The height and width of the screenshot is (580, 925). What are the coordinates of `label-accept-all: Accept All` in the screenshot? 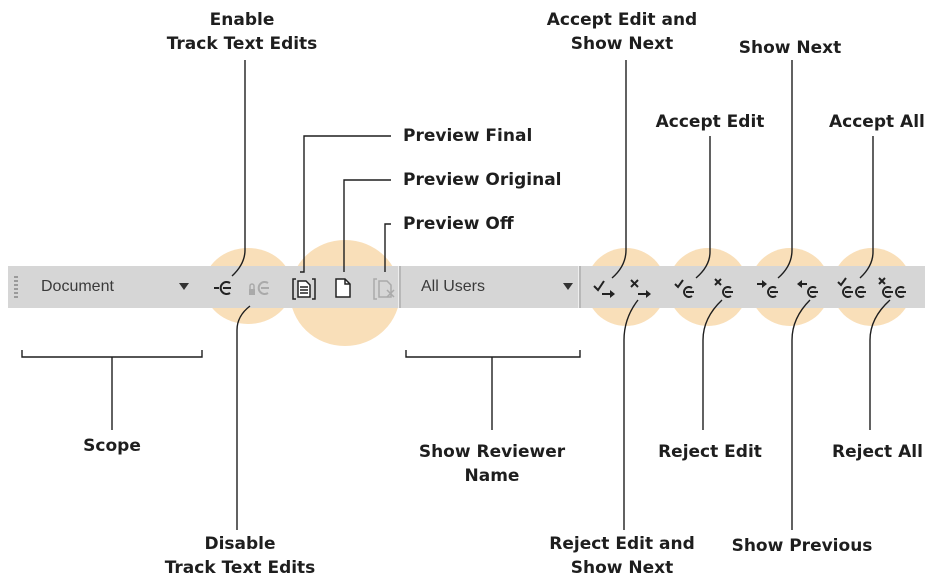 It's located at (877, 122).